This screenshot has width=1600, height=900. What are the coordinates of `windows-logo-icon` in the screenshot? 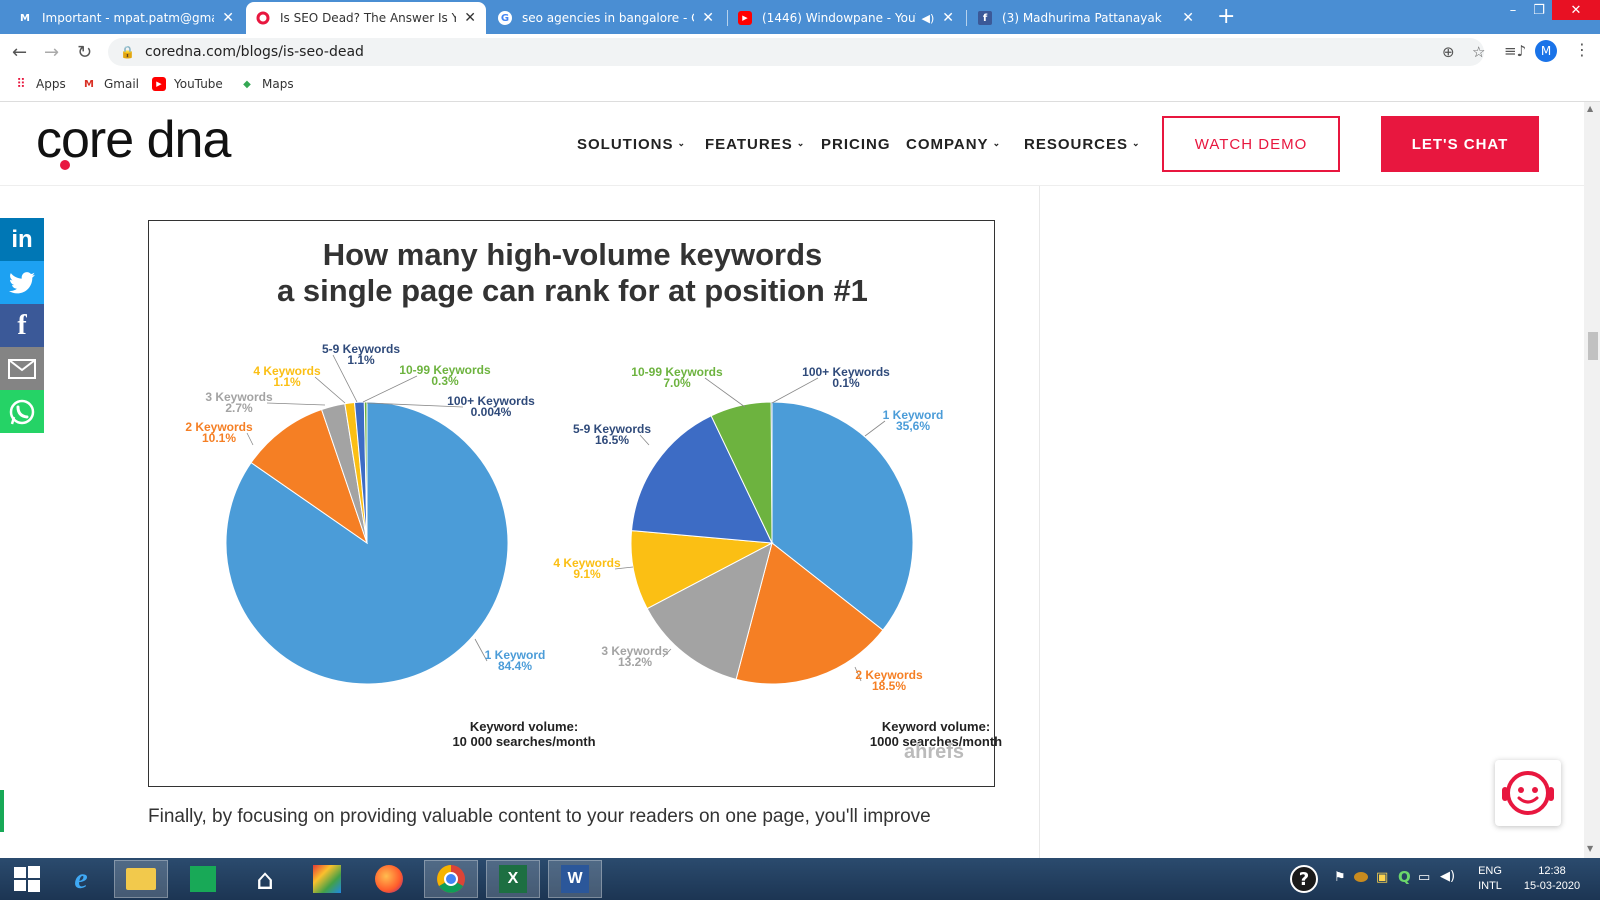 It's located at (27, 879).